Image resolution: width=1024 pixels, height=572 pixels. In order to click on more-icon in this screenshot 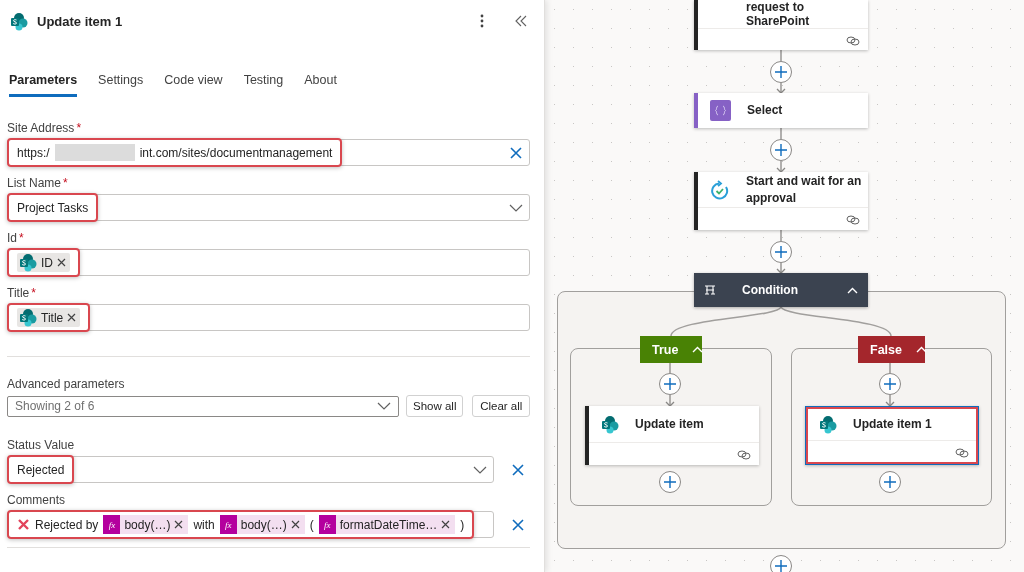, I will do `click(482, 21)`.